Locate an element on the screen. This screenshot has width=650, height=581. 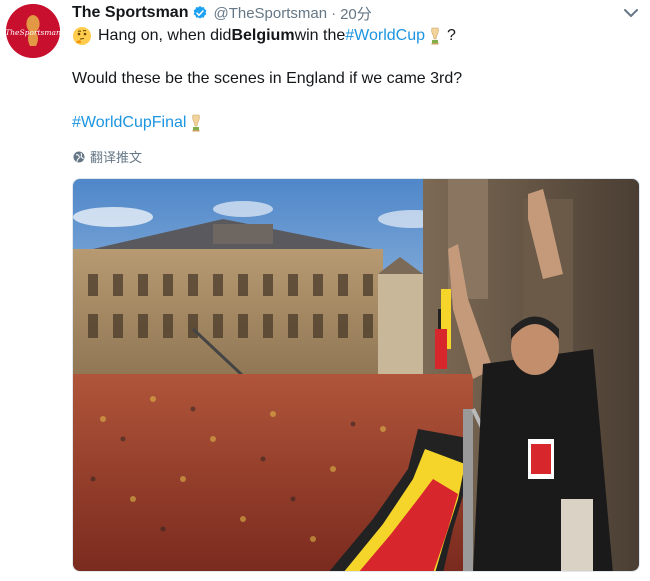
hashtag-worldcup-link: #WorldCup is located at coordinates (385, 36).